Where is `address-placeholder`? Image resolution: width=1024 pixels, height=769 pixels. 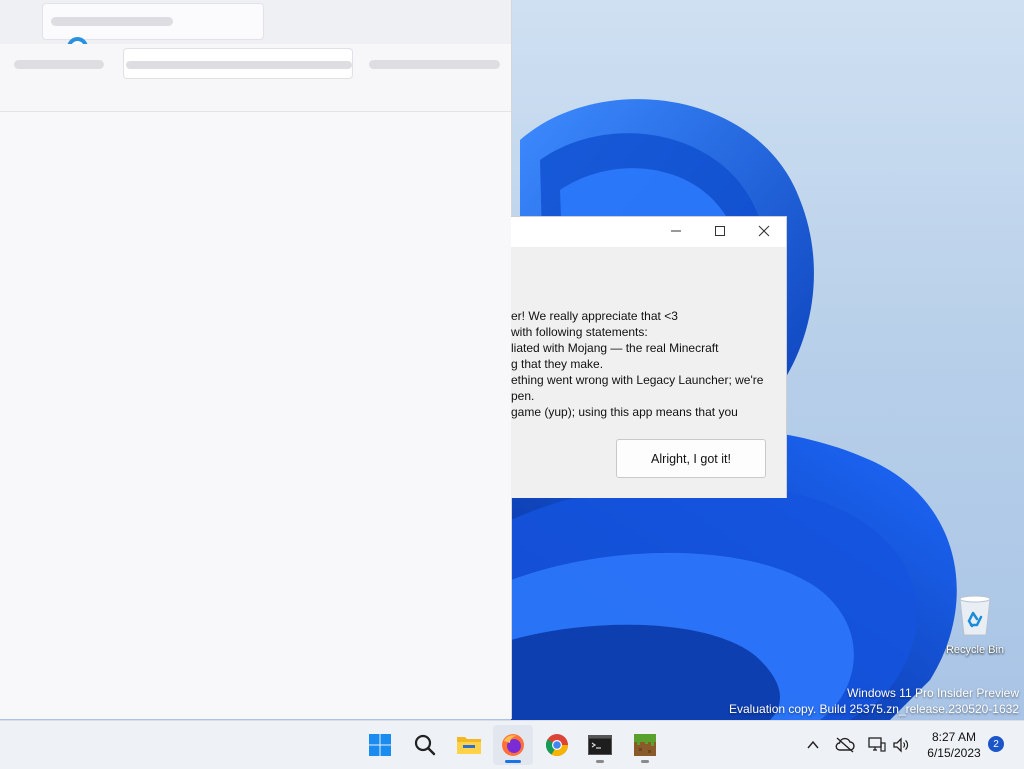
address-placeholder is located at coordinates (239, 65).